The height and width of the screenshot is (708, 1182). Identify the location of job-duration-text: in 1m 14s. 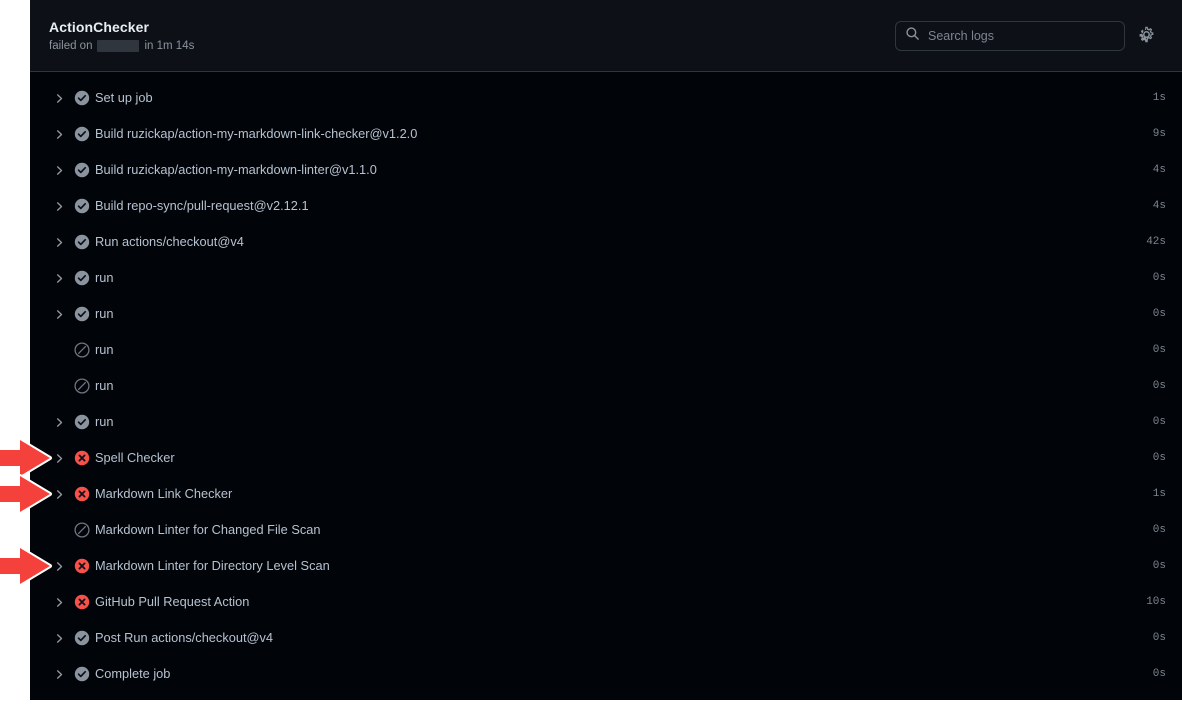
(169, 45).